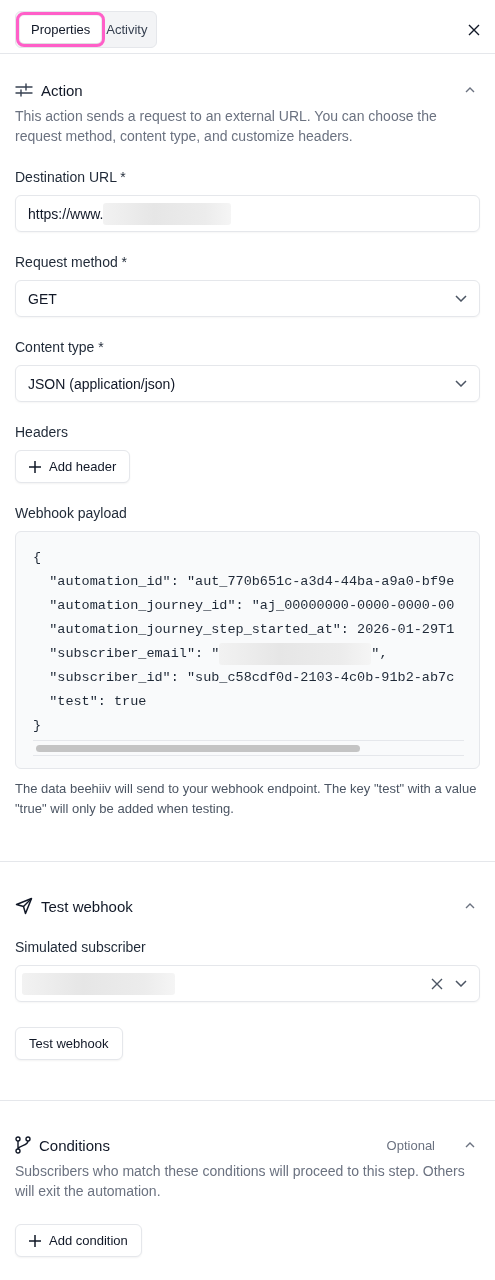 The image size is (495, 1280). I want to click on code-line: "automation_journey_id": "aj_00000000-0000-0000-00, so click(252, 606).